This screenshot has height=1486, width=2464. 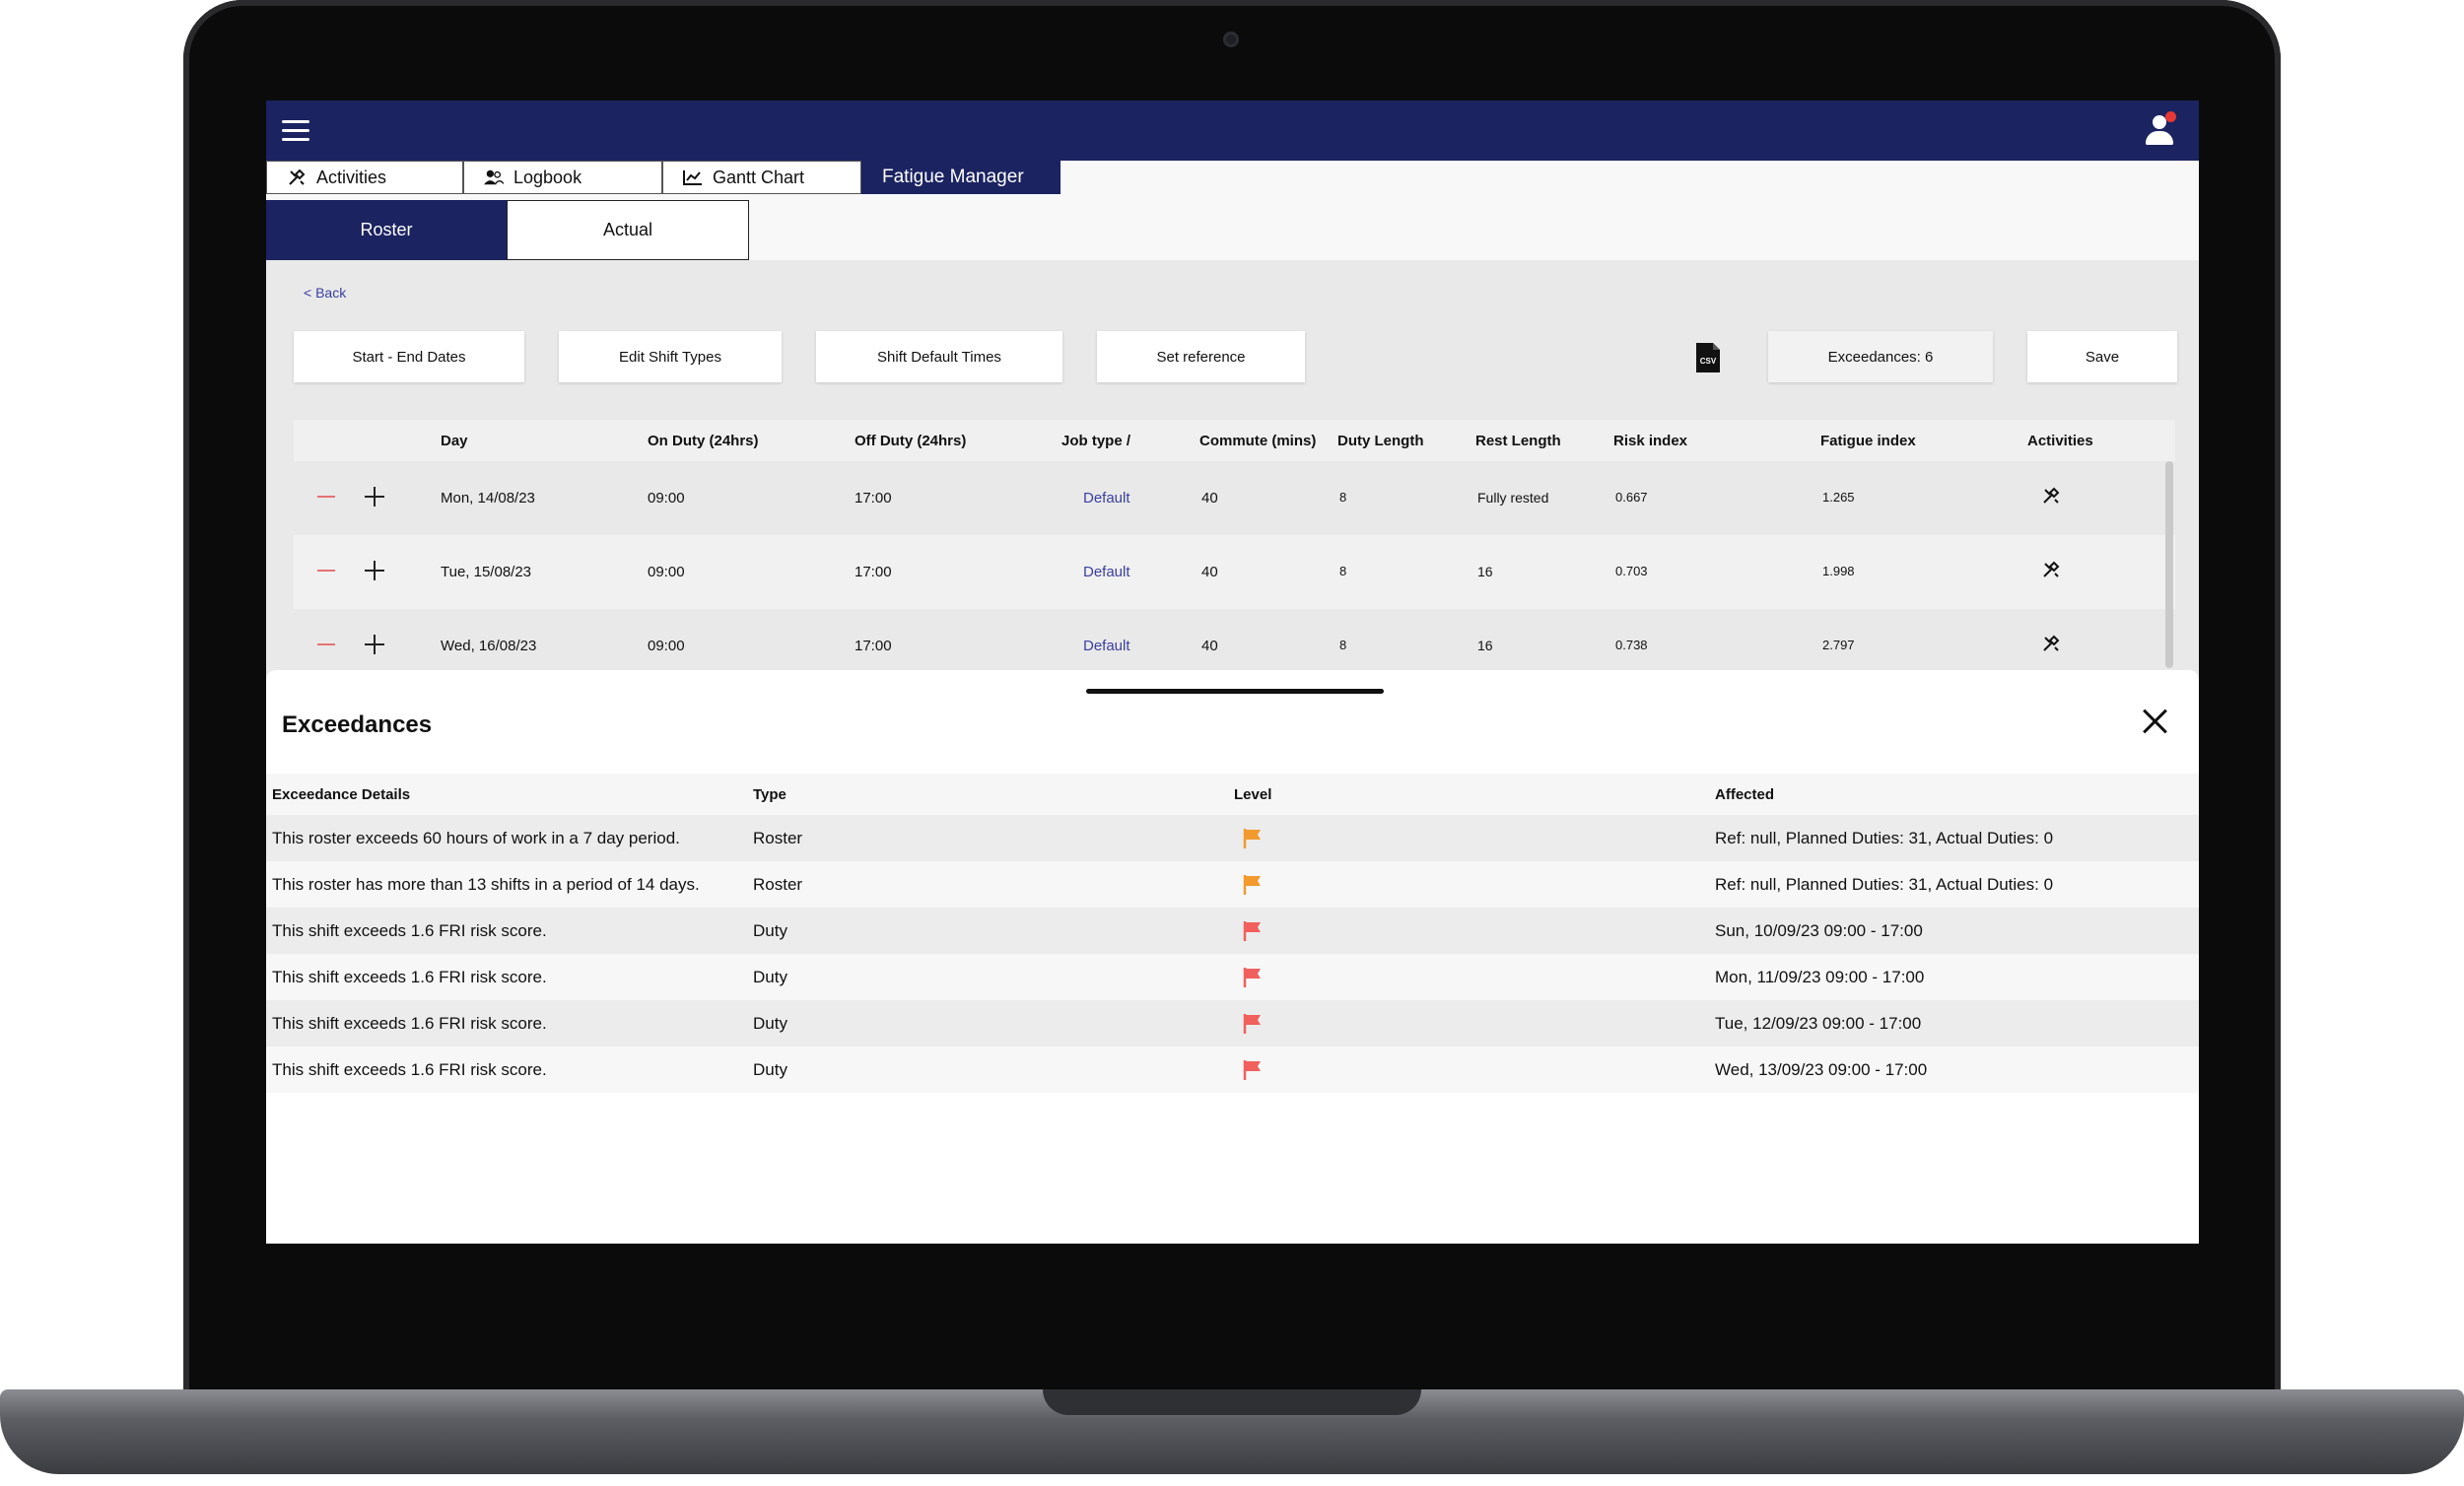 I want to click on cell-affected: Mon, 11/09/23 09:00 - 17:00, so click(x=1820, y=977).